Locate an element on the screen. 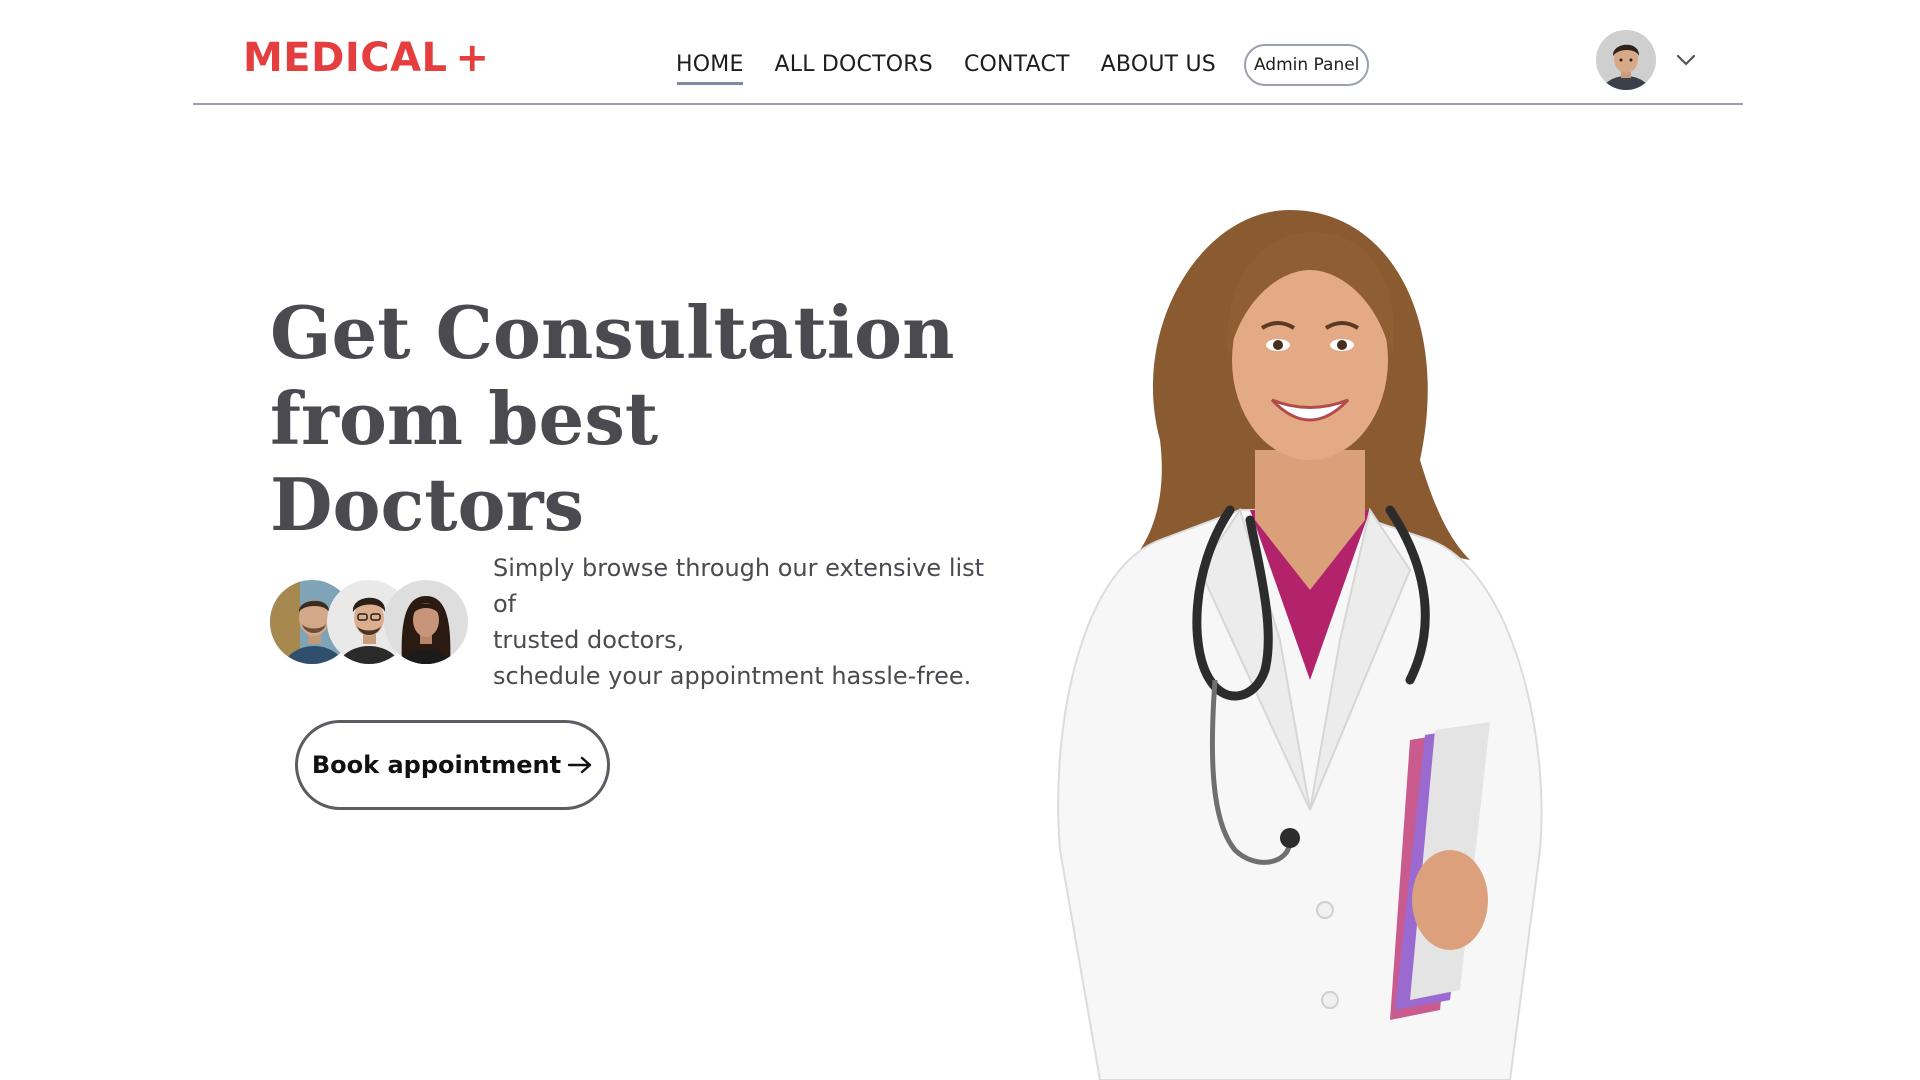 This screenshot has height=1080, width=1920. nav-home: HOME is located at coordinates (710, 68).